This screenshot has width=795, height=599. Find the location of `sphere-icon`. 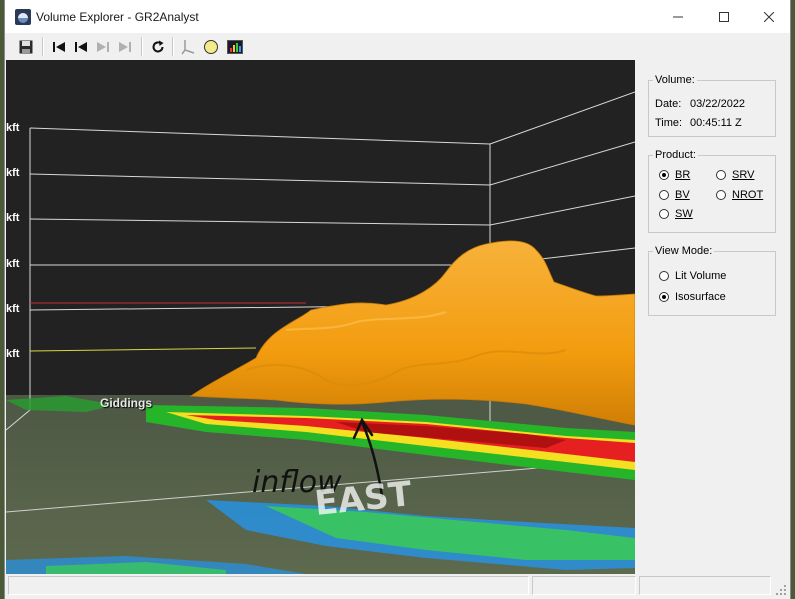

sphere-icon is located at coordinates (210, 46).